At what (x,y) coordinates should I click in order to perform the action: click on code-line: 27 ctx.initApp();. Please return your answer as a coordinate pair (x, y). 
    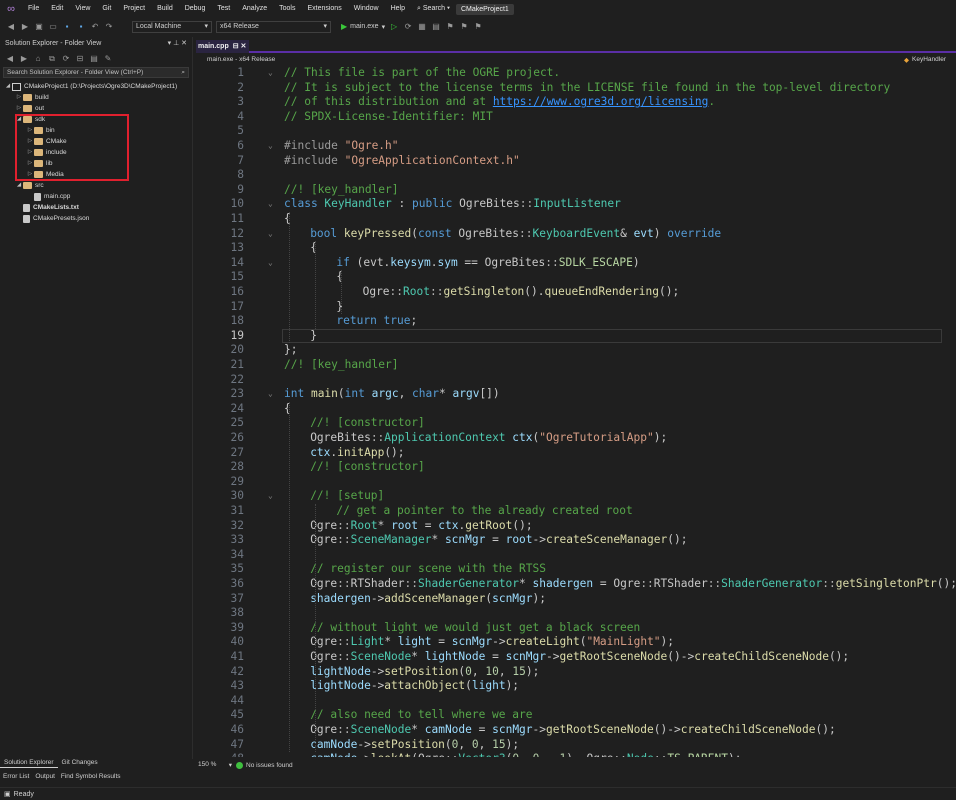
    Looking at the image, I should click on (576, 453).